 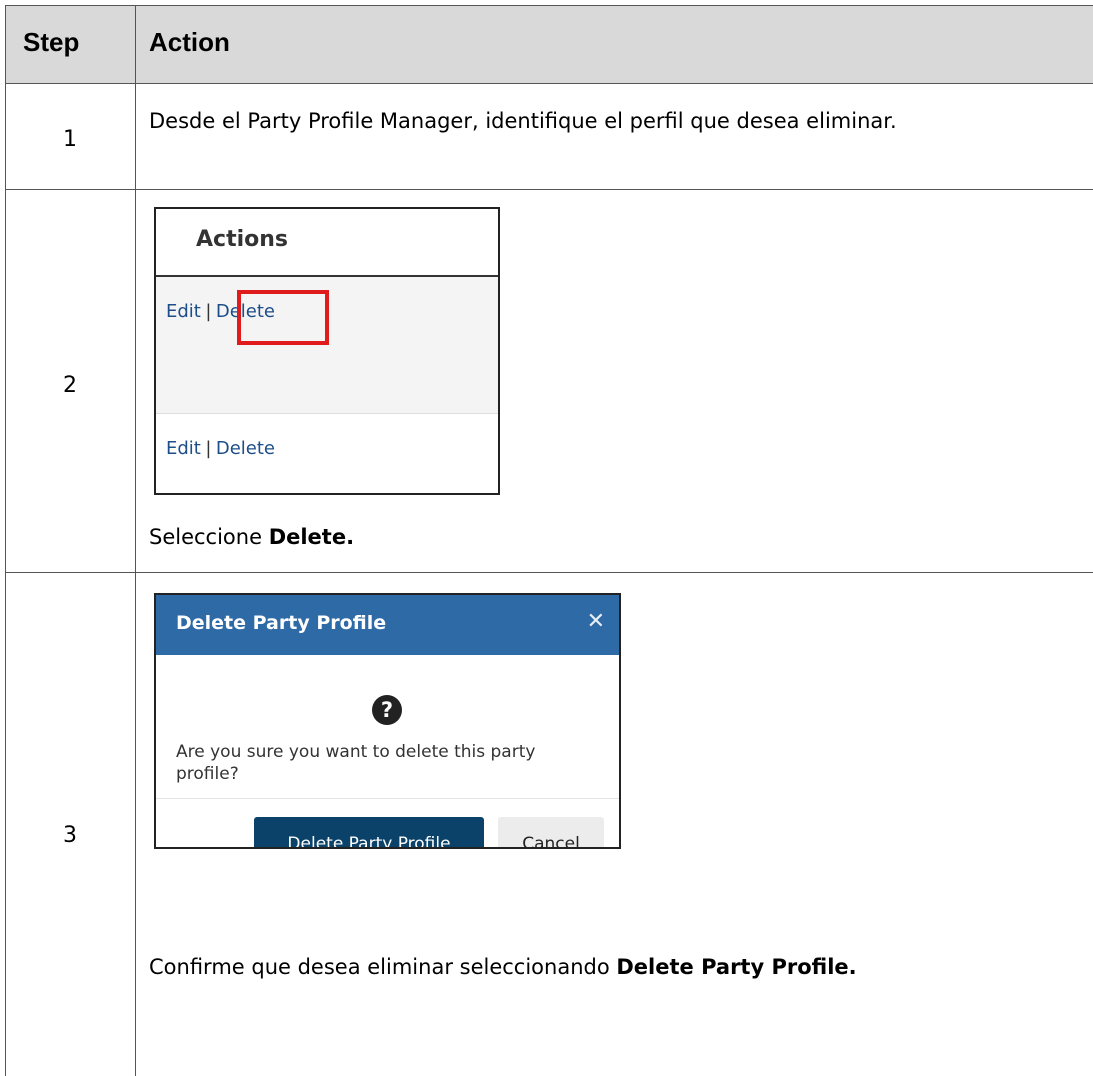 I want to click on header-step: Step, so click(x=51, y=42).